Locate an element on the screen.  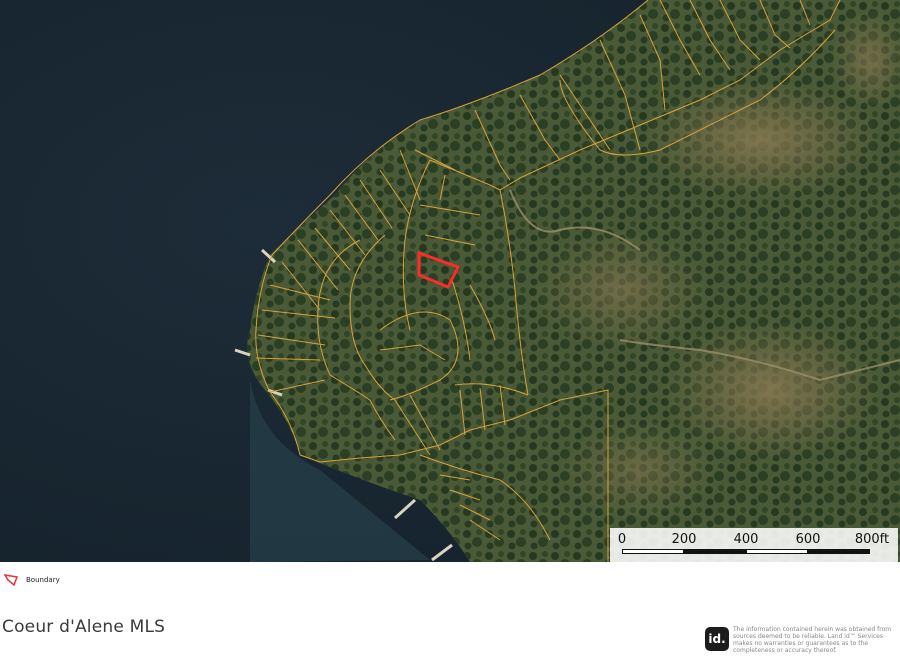
scale-label-800ft: 800ft is located at coordinates (872, 539).